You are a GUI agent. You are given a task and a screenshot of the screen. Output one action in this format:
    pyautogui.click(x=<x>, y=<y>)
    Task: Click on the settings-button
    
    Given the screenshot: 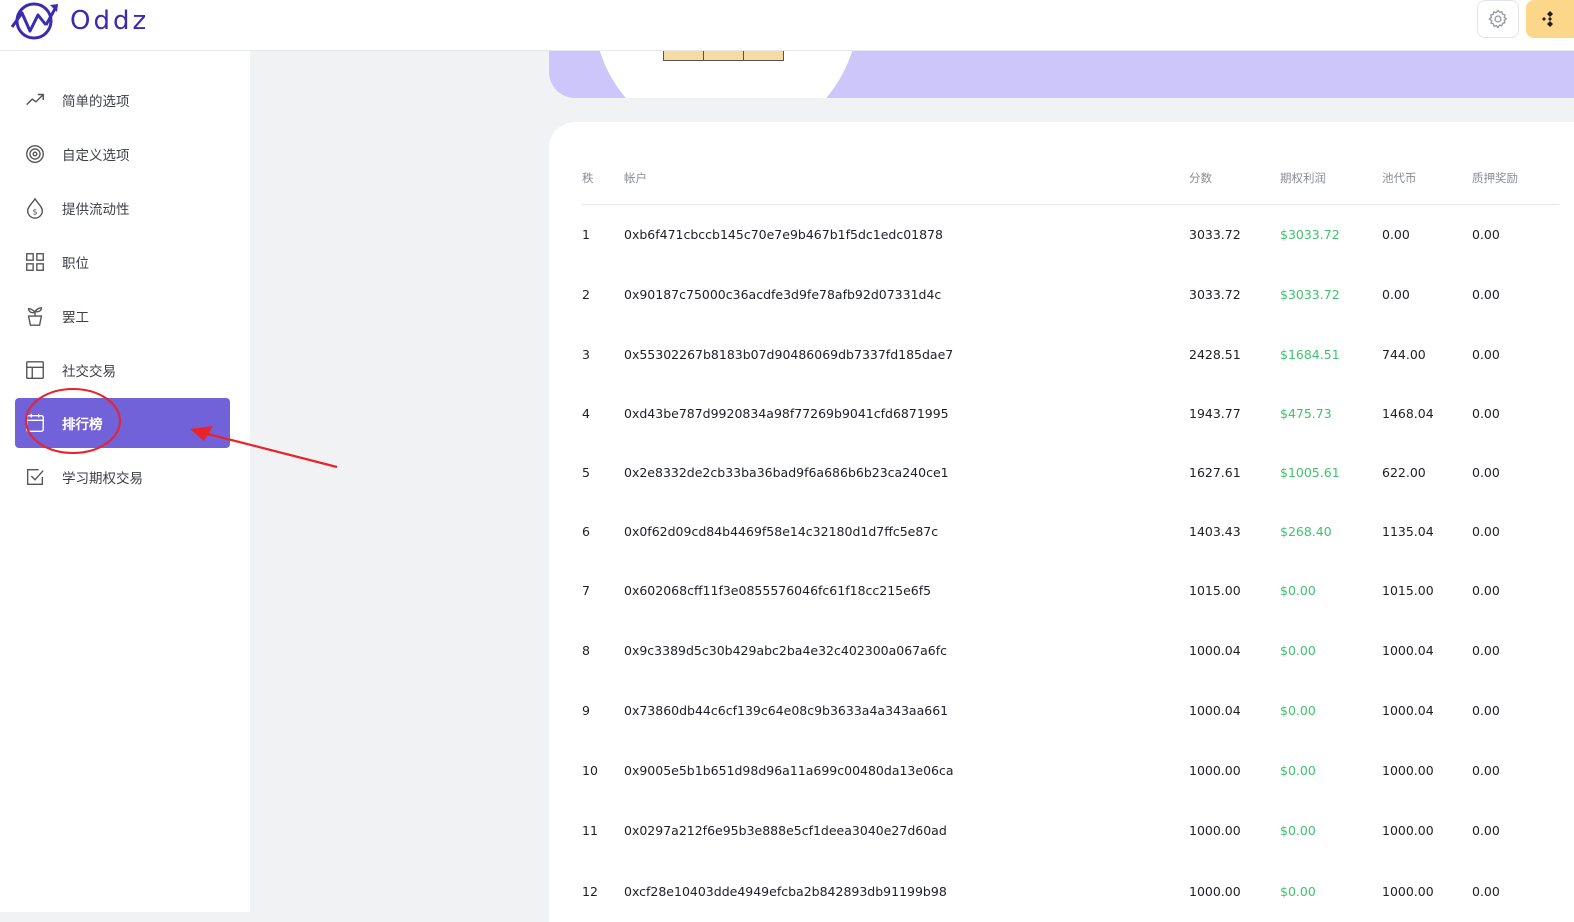 What is the action you would take?
    pyautogui.click(x=1498, y=19)
    